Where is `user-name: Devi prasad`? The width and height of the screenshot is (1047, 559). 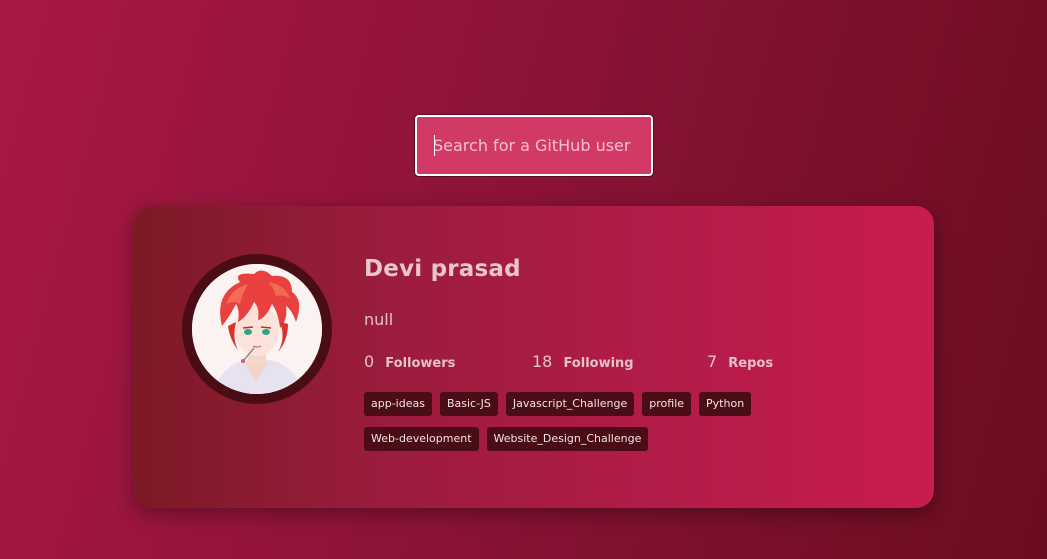
user-name: Devi prasad is located at coordinates (442, 269).